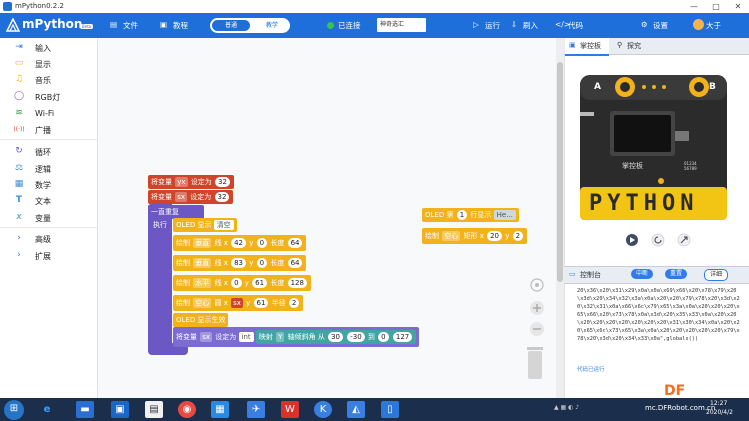 The width and height of the screenshot is (749, 421). Describe the element at coordinates (176, 212) in the screenshot. I see `forever-block: 一直重复` at that location.